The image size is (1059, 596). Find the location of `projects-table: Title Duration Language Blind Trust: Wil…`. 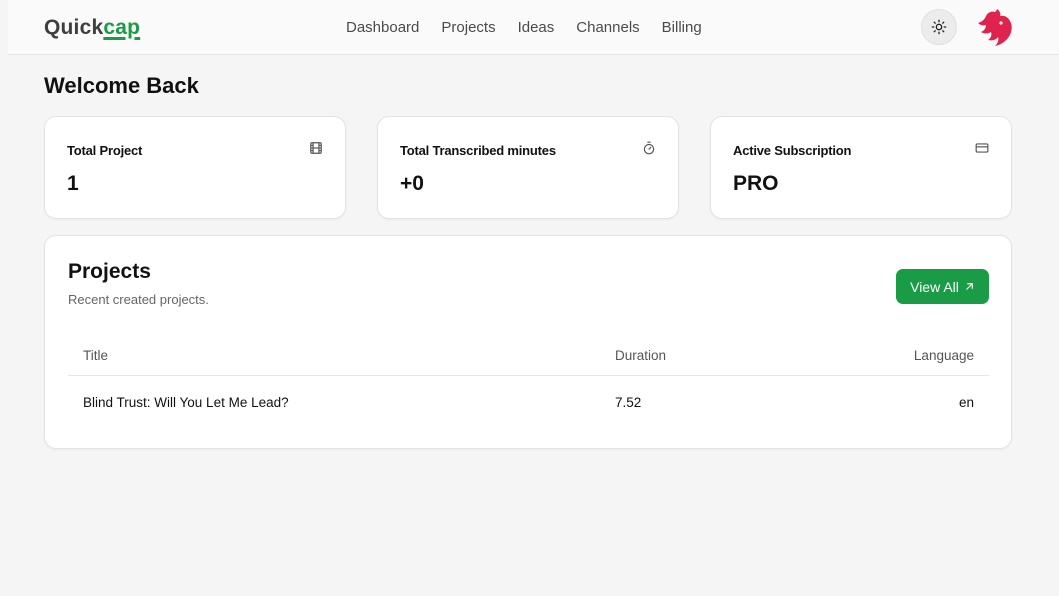

projects-table: Title Duration Language Blind Trust: Wil… is located at coordinates (528, 380).